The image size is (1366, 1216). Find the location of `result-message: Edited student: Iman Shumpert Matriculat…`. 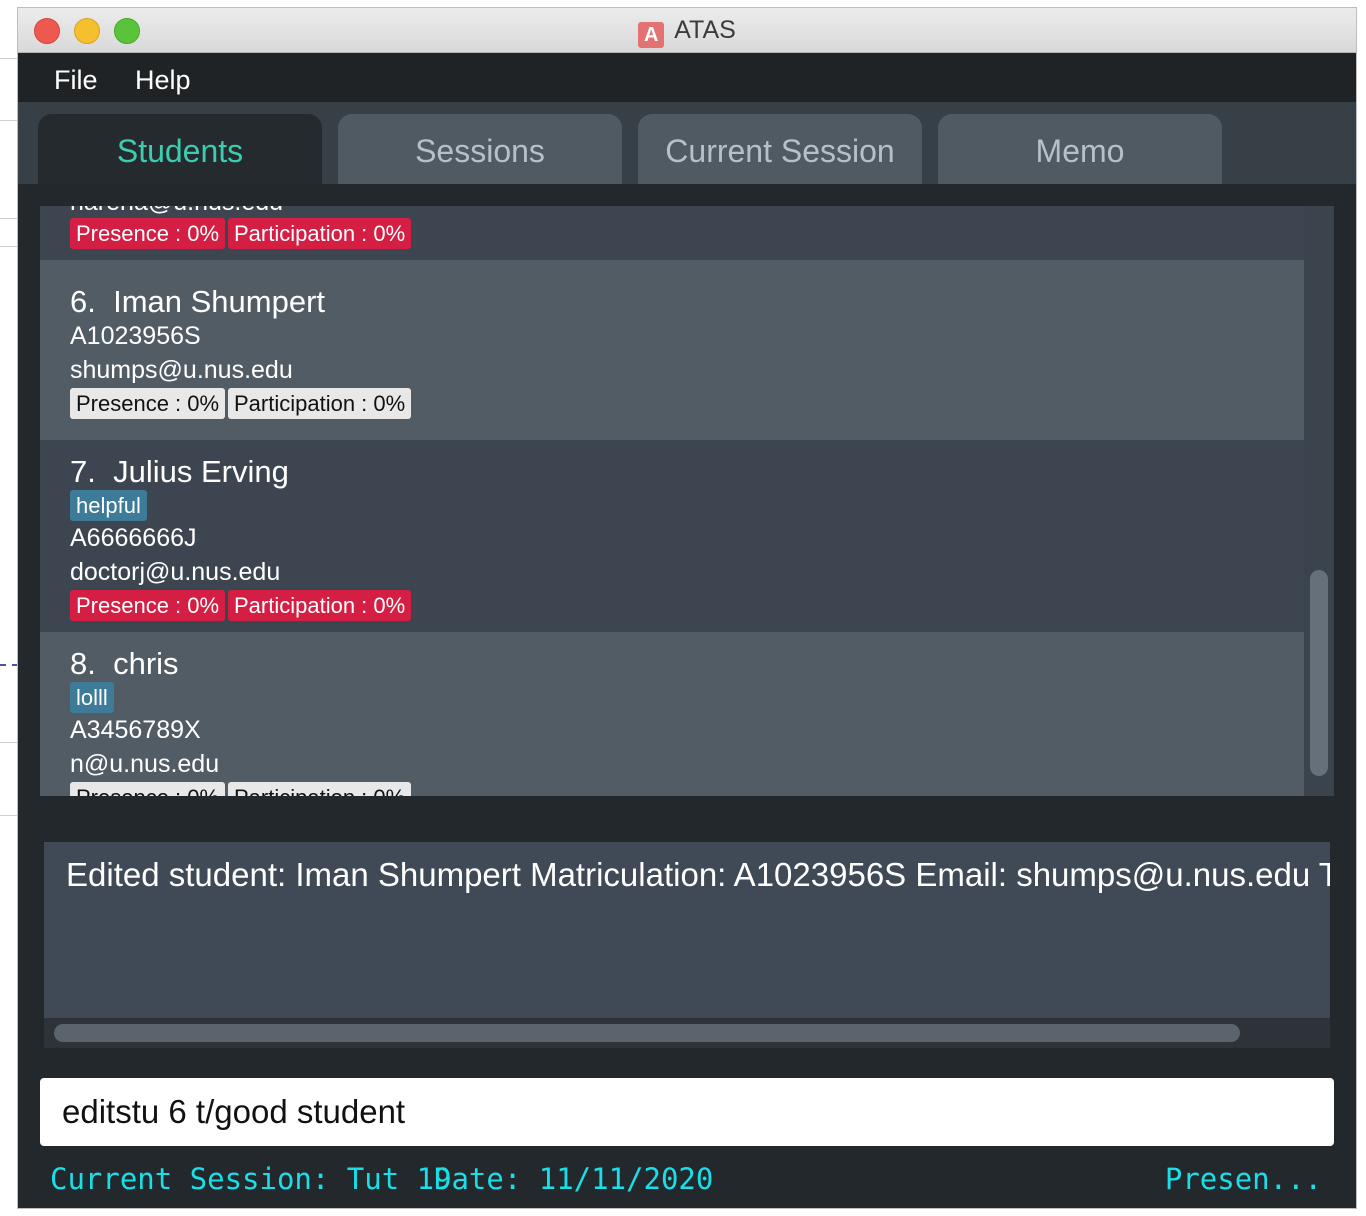

result-message: Edited student: Iman Shumpert Matriculat… is located at coordinates (698, 874).